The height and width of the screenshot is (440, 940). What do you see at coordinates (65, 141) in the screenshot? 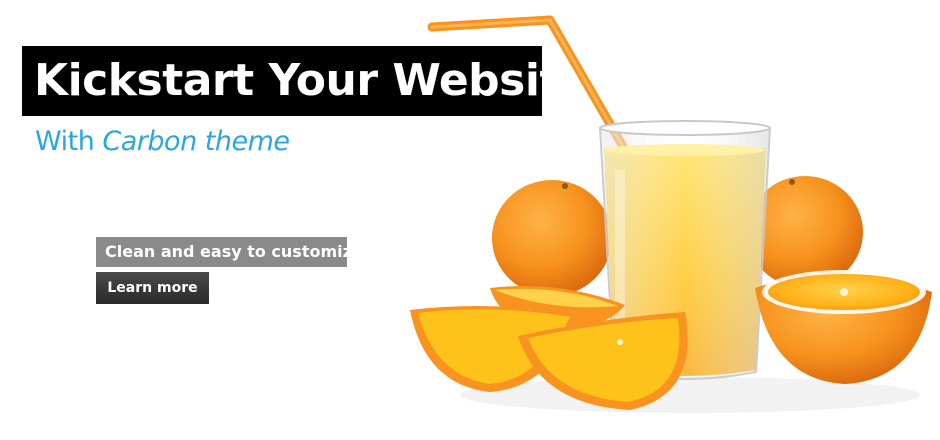
I see `subhead-prefix: With` at bounding box center [65, 141].